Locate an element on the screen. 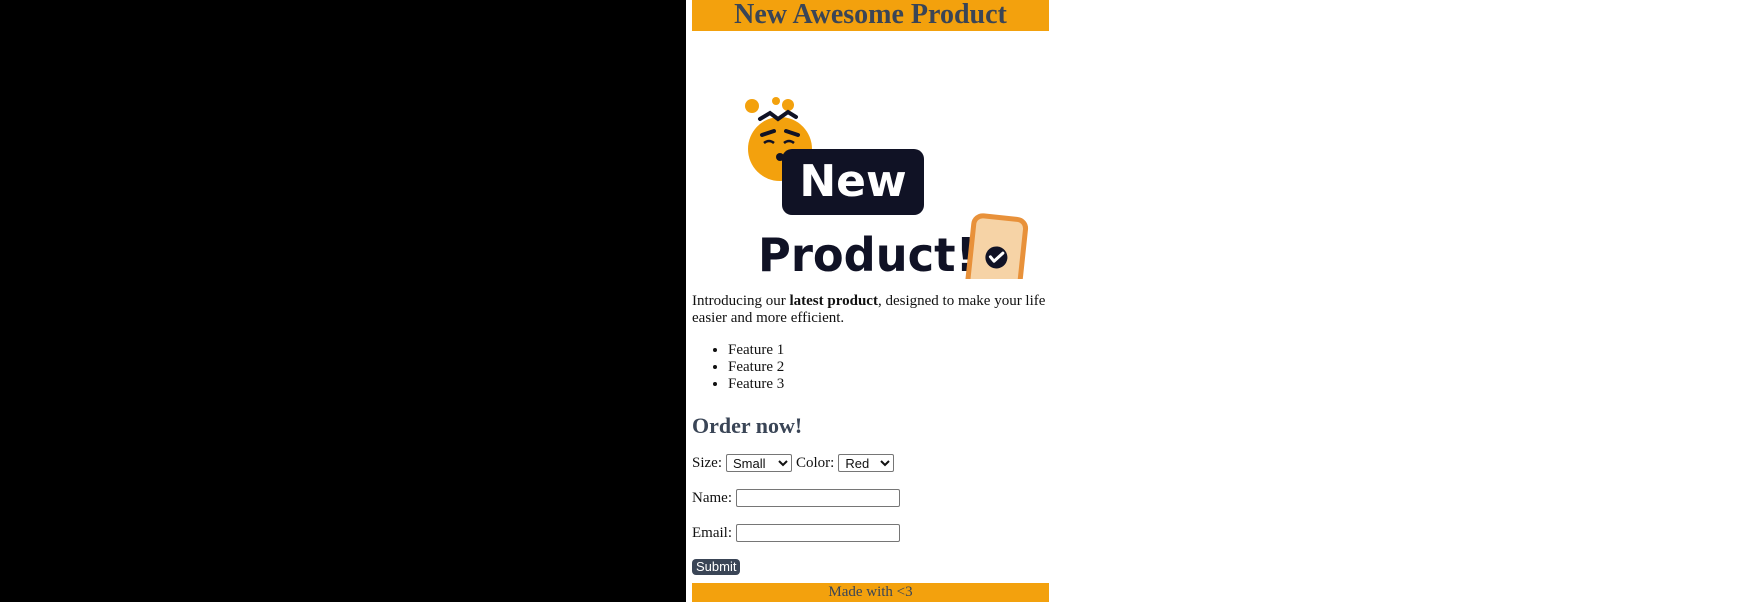 This screenshot has height=602, width=1751. order-heading: Order now! is located at coordinates (747, 425).